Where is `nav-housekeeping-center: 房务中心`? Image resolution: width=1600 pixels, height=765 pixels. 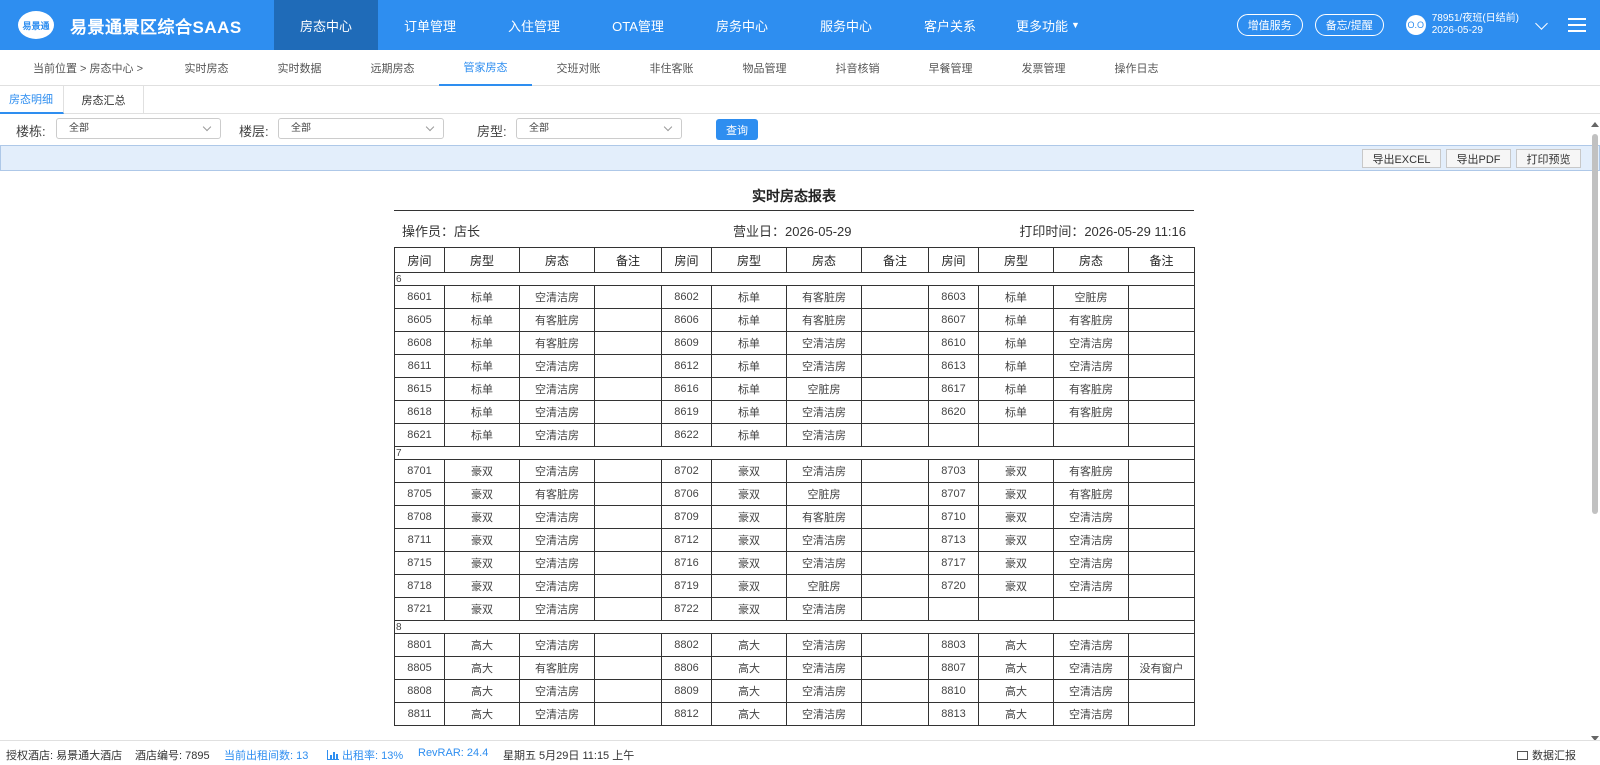 nav-housekeeping-center: 房务中心 is located at coordinates (742, 25).